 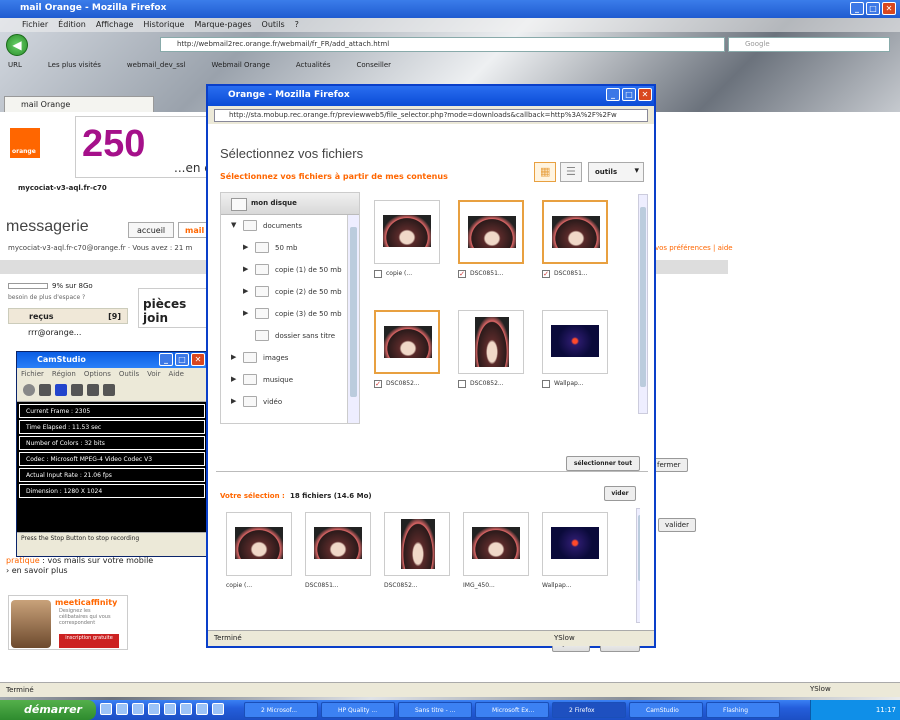 What do you see at coordinates (677, 525) in the screenshot?
I see `valider-button: valider` at bounding box center [677, 525].